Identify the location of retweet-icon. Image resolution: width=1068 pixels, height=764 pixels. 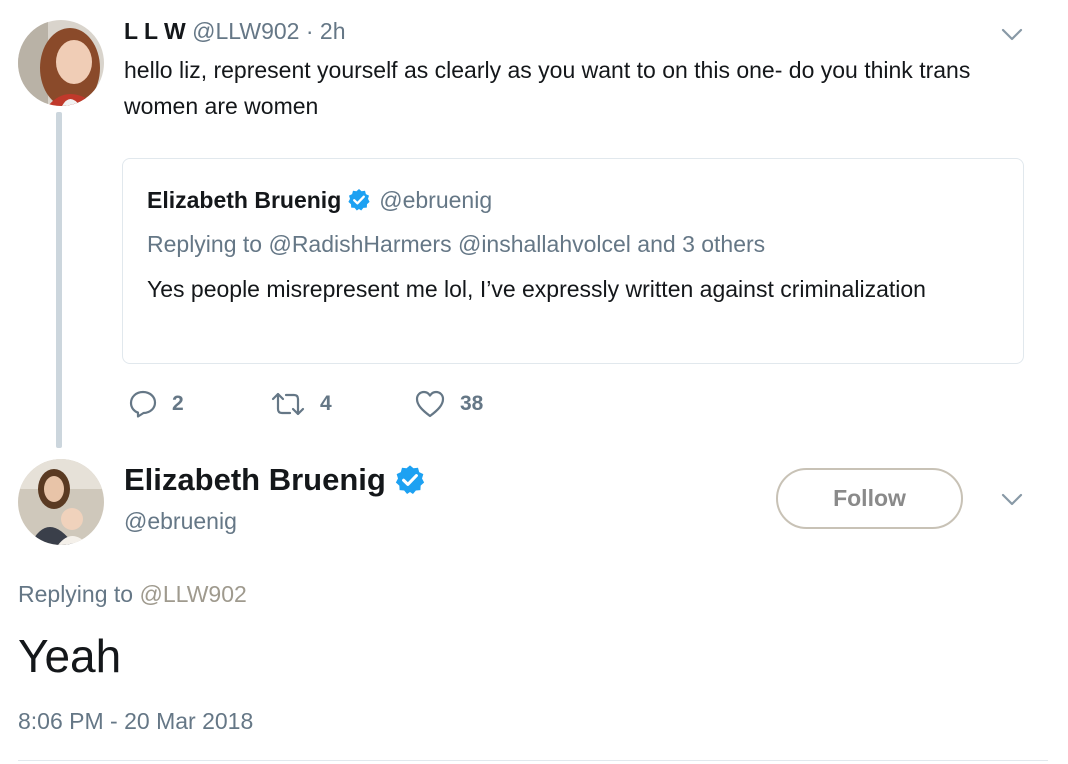
(288, 404).